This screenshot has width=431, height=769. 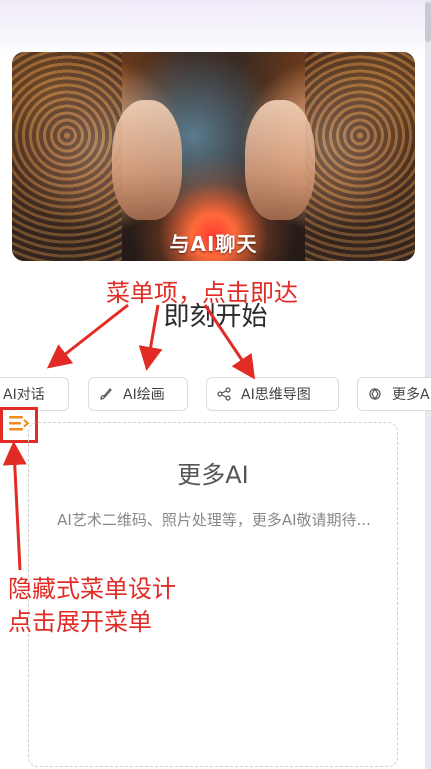 What do you see at coordinates (224, 394) in the screenshot?
I see `mindmap-icon` at bounding box center [224, 394].